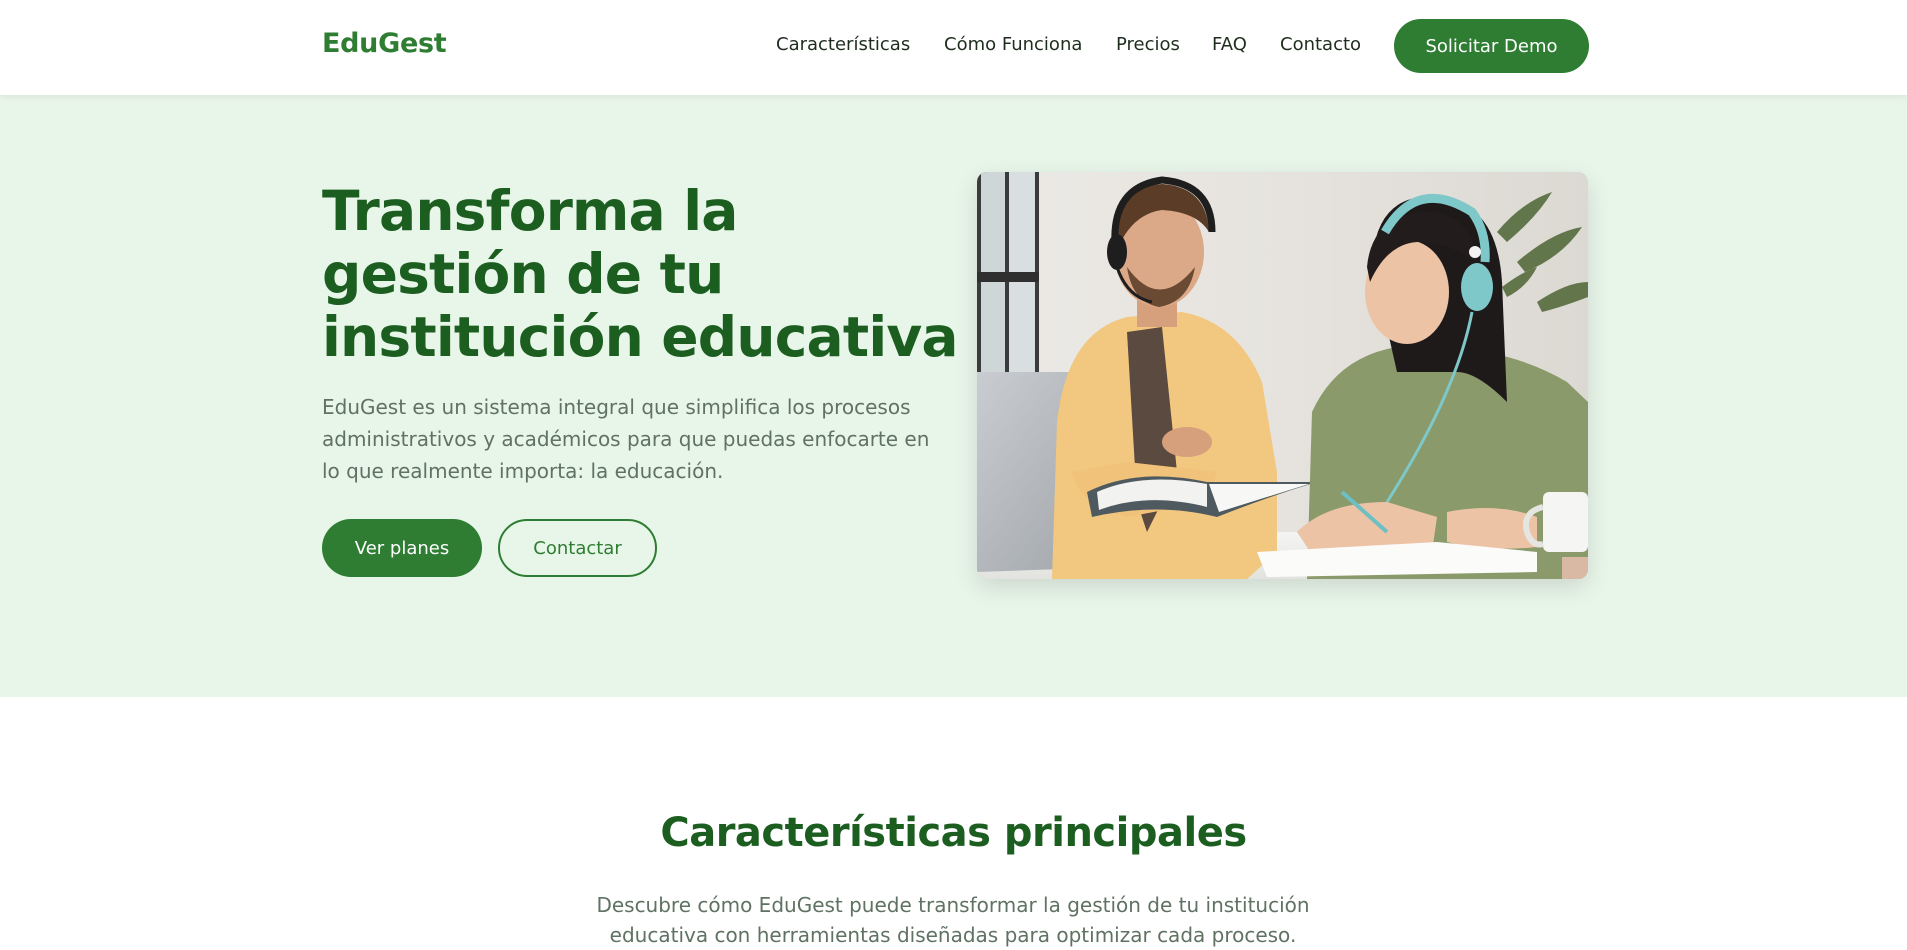  Describe the element at coordinates (384, 43) in the screenshot. I see `logo: EduGest` at that location.